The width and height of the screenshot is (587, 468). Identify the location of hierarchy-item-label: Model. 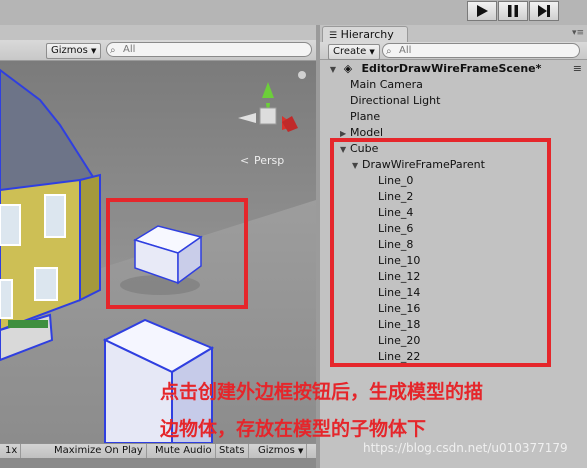
(367, 132).